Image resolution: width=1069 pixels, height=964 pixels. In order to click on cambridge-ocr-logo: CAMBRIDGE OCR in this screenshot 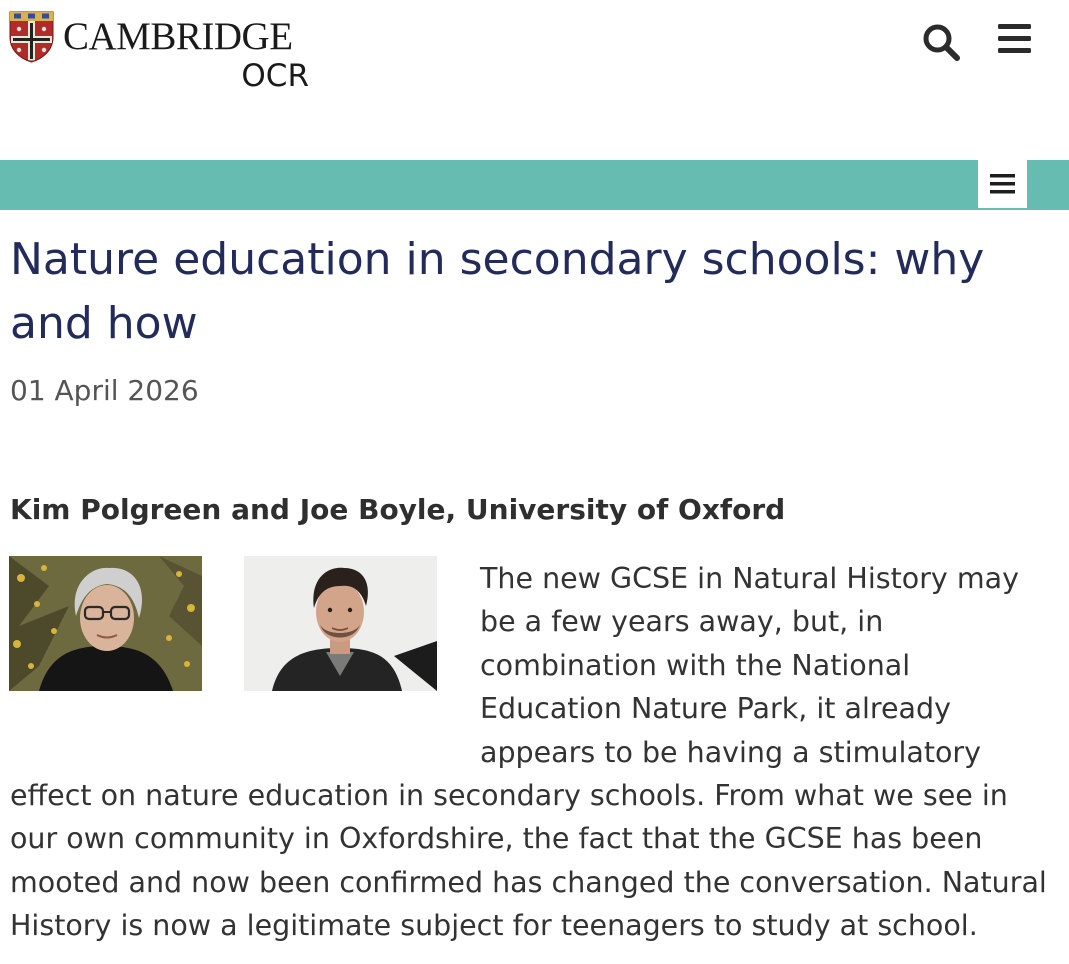, I will do `click(161, 53)`.